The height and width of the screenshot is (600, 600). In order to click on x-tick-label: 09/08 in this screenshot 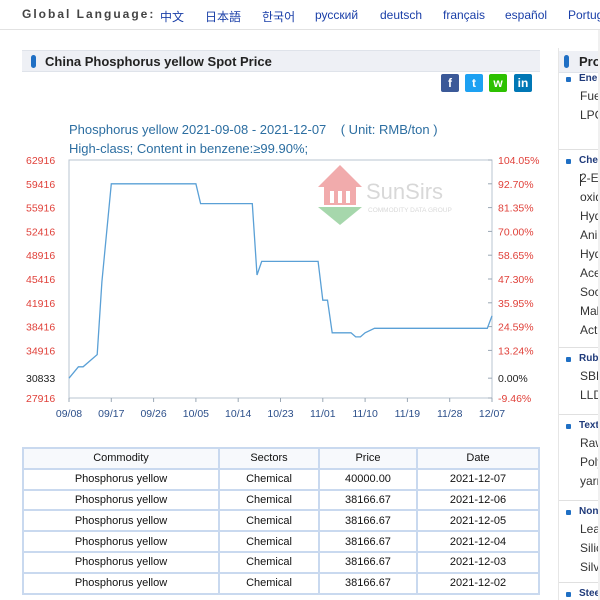, I will do `click(69, 414)`.